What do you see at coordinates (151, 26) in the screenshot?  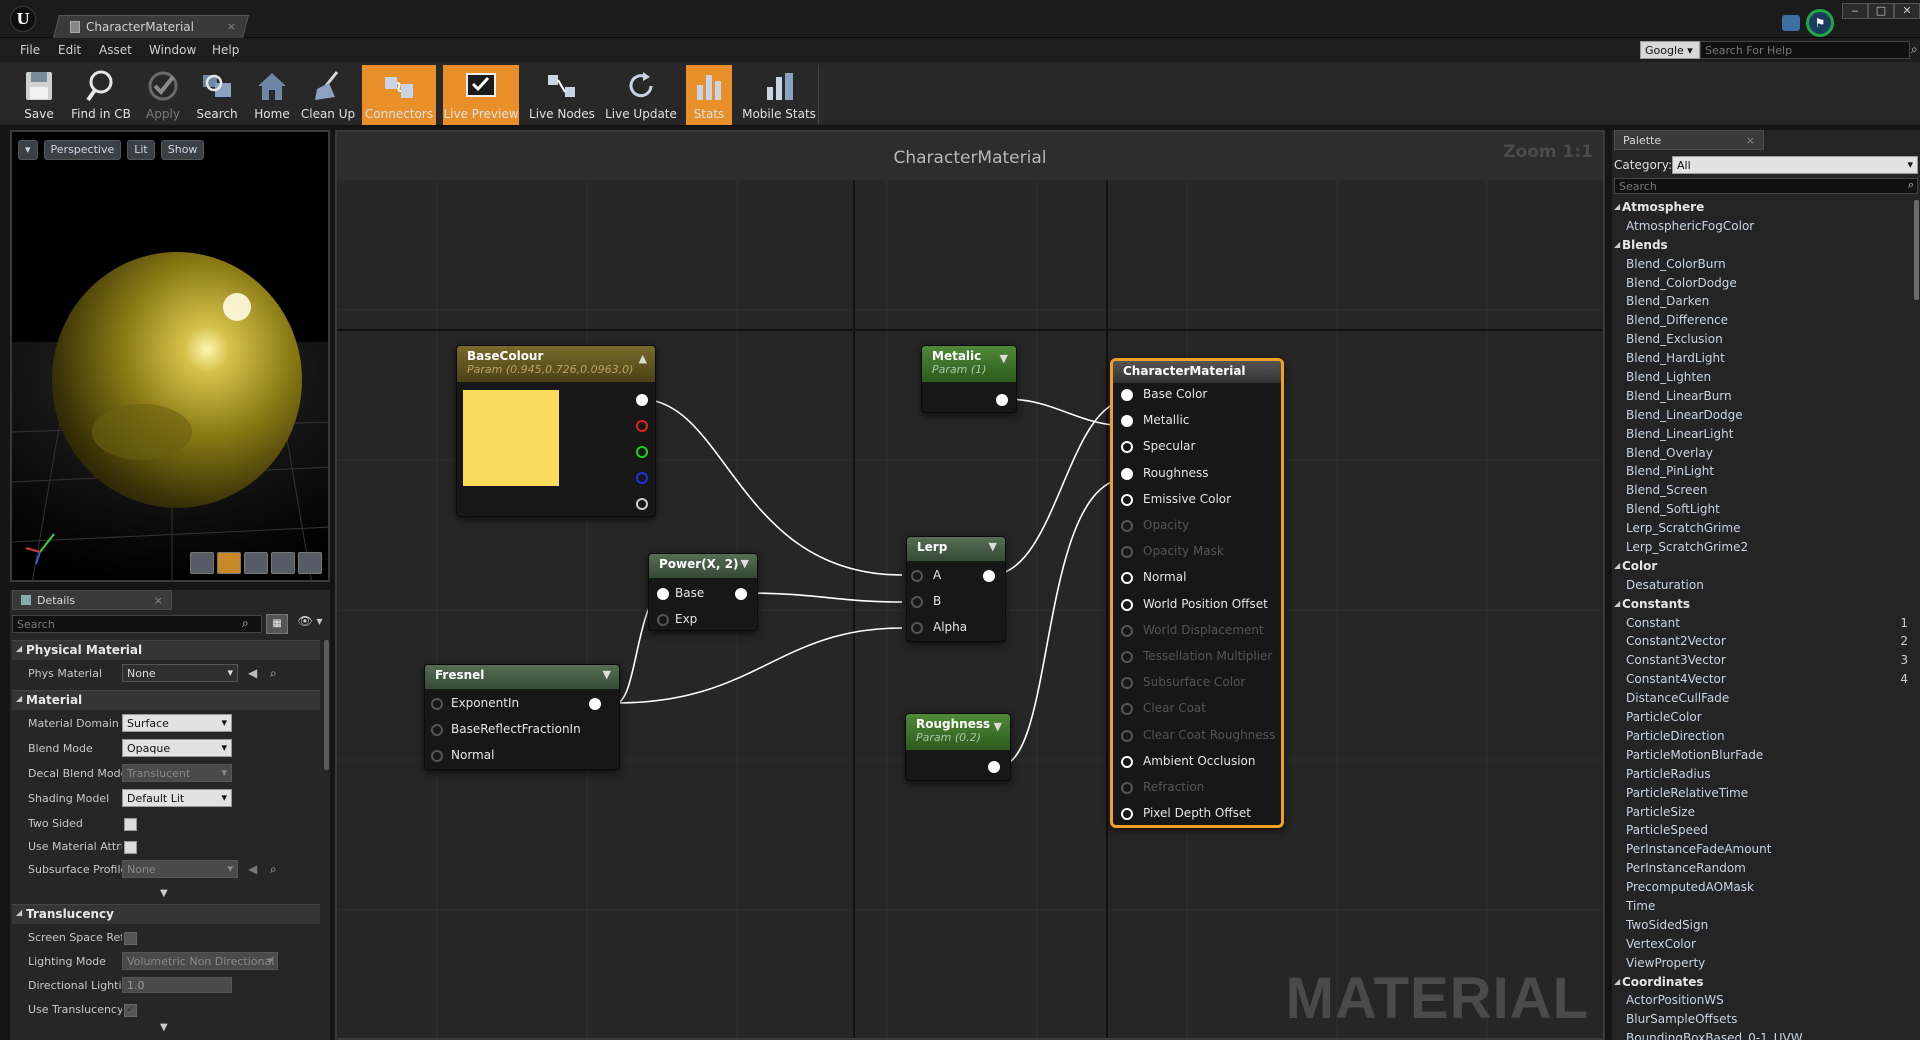 I see `document-tab: CharacterMaterial ×` at bounding box center [151, 26].